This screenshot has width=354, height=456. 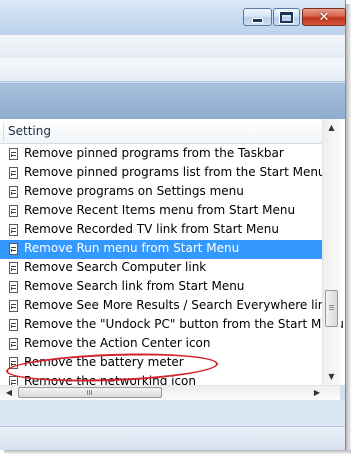 What do you see at coordinates (331, 127) in the screenshot?
I see `scroll-up-icon: ▲` at bounding box center [331, 127].